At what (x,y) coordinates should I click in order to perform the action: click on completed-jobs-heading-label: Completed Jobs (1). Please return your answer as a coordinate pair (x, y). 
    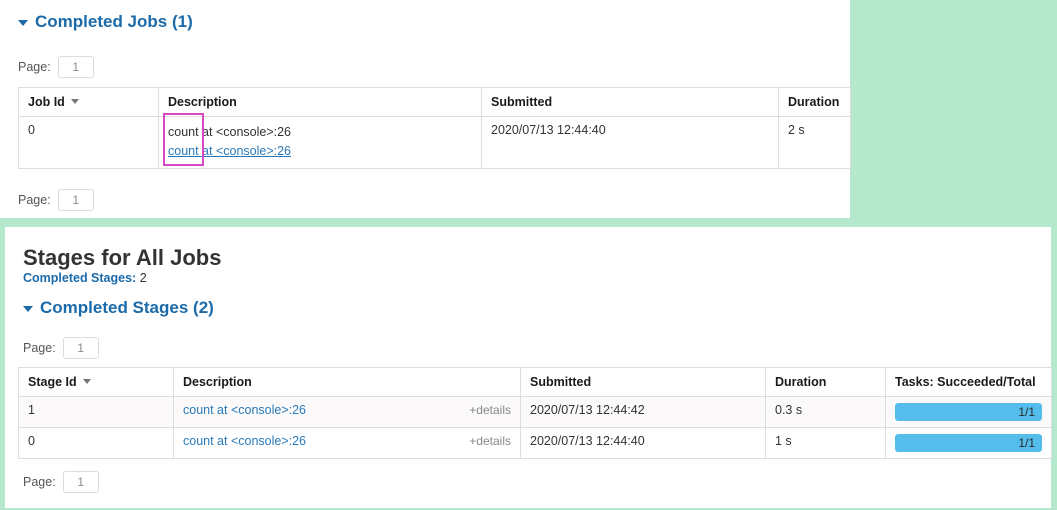
    Looking at the image, I should click on (114, 21).